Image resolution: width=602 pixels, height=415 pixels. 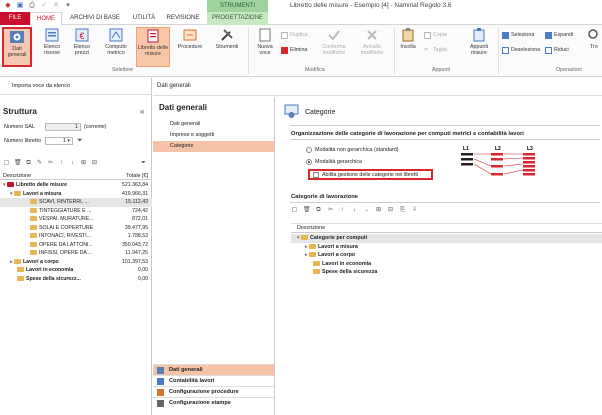 I want to click on incolla-button: Incolla, so click(x=408, y=38).